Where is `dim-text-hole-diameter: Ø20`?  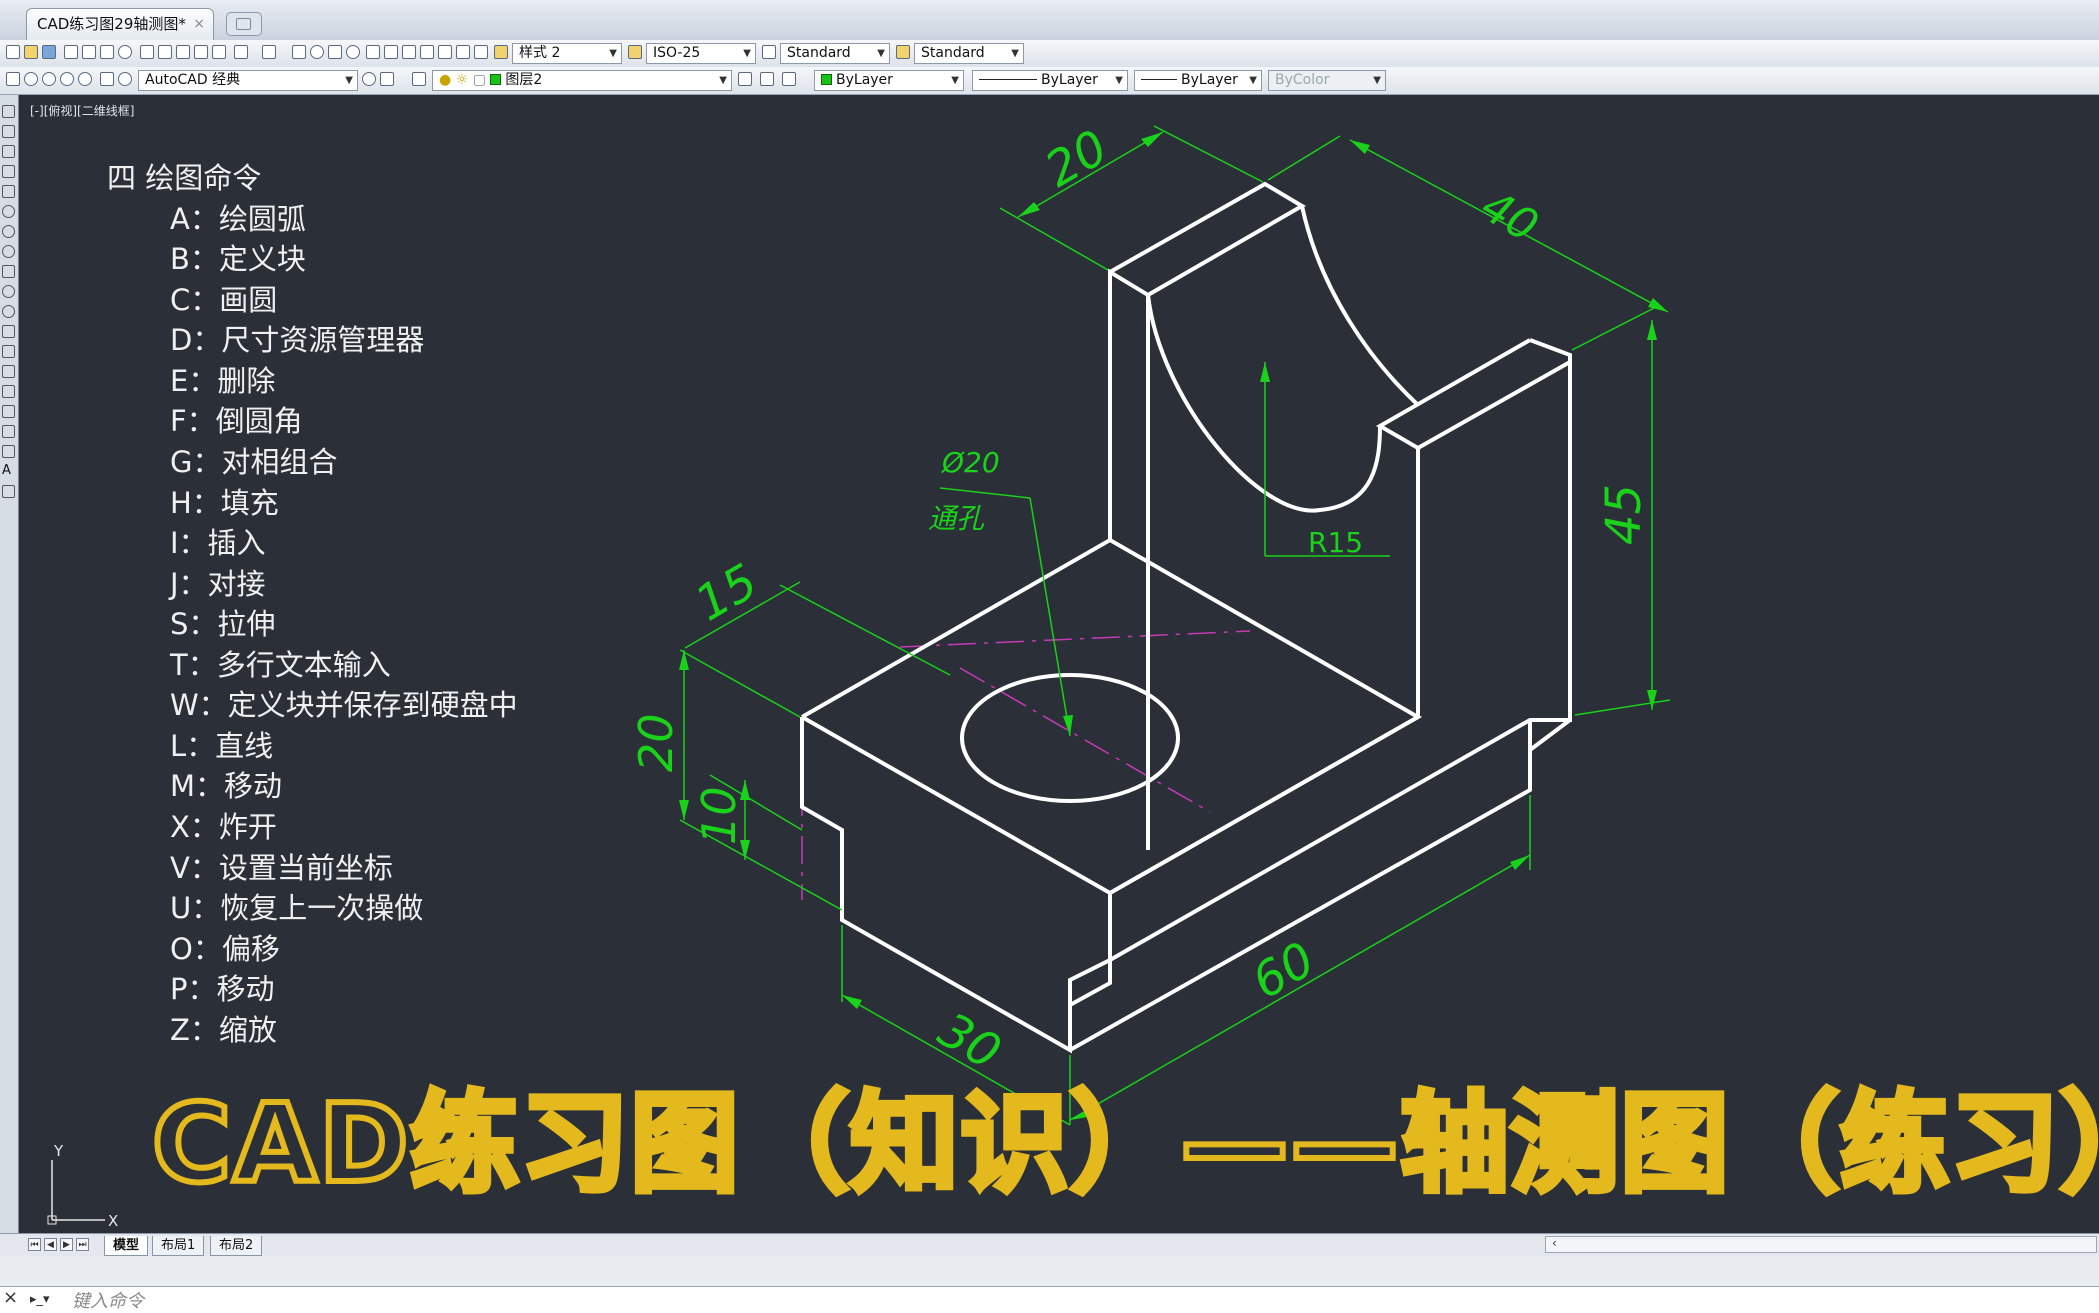
dim-text-hole-diameter: Ø20 is located at coordinates (970, 462).